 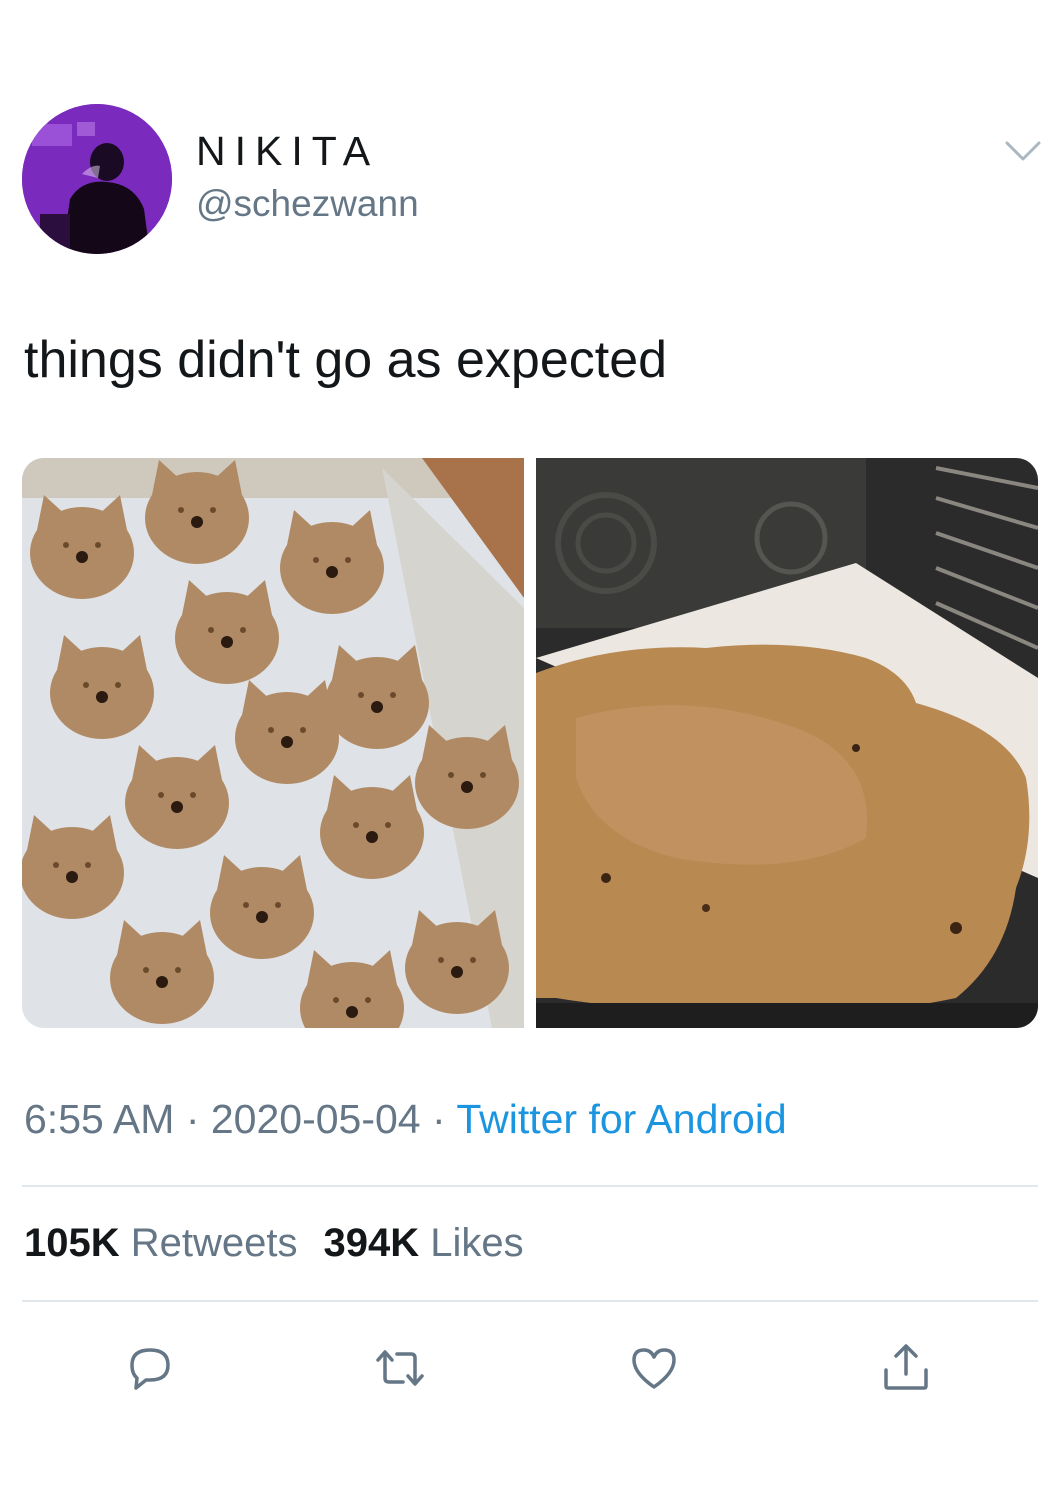 What do you see at coordinates (72, 1243) in the screenshot?
I see `retweets-count: 105K` at bounding box center [72, 1243].